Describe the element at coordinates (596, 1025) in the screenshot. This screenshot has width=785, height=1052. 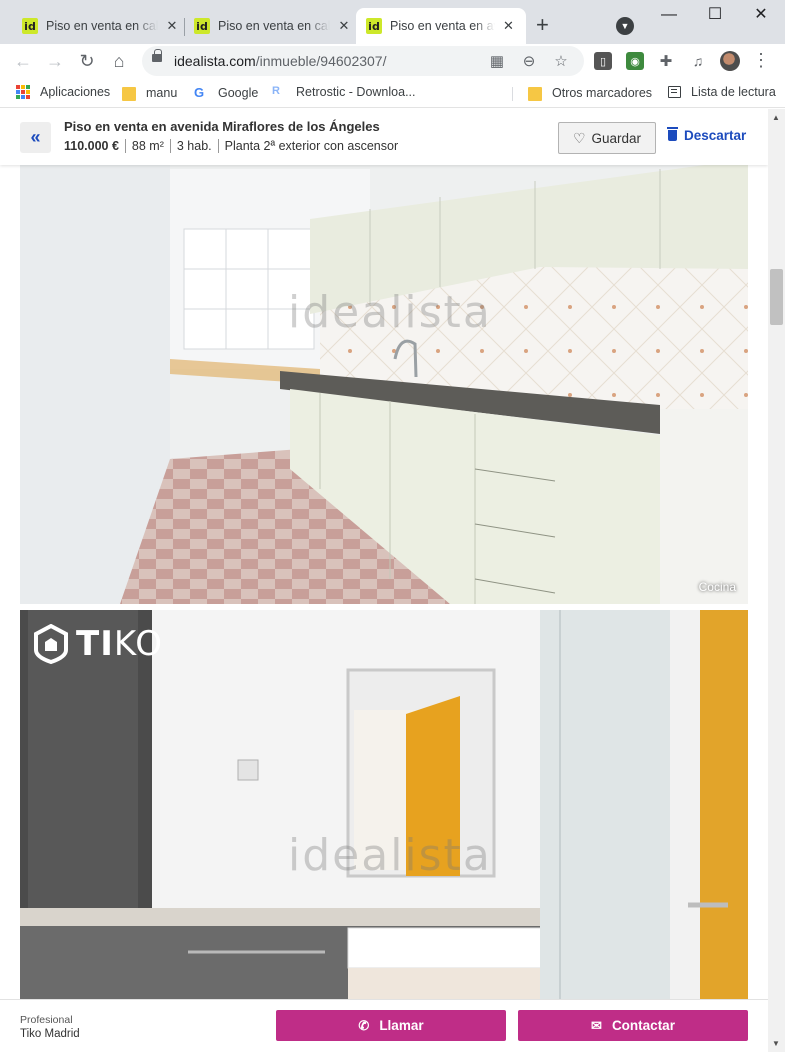
I see `chat-icon: ✉` at that location.